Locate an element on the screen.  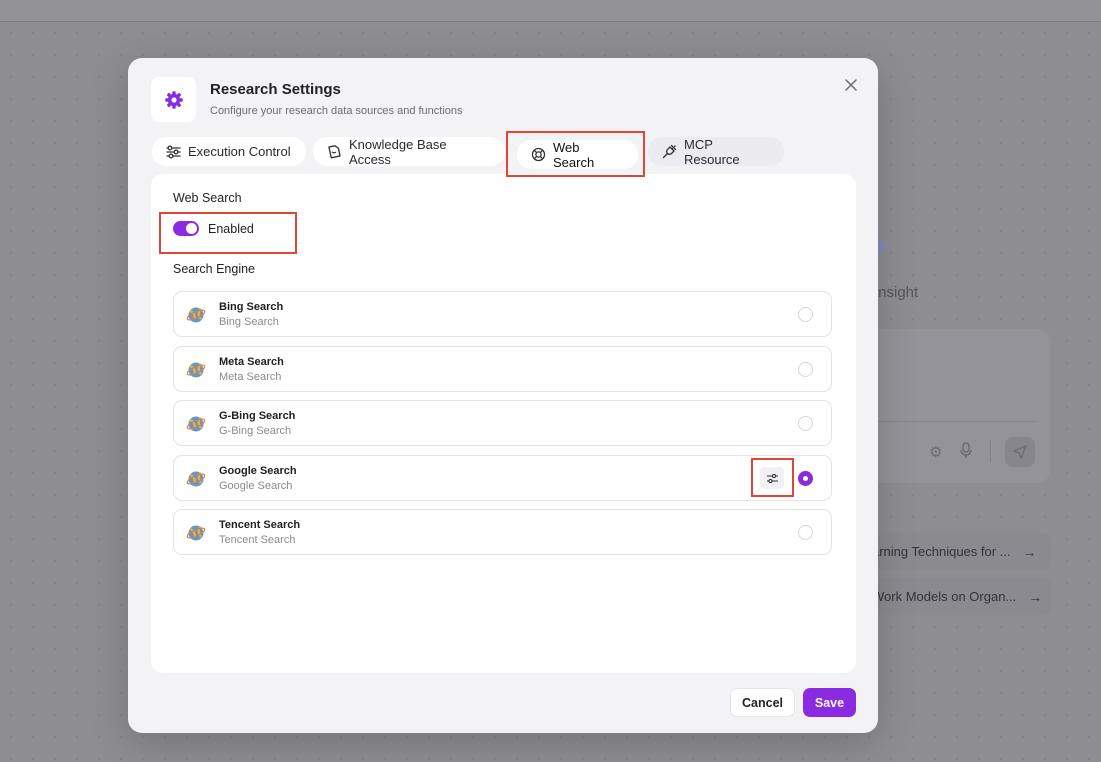
settings-icon: ⚙ is located at coordinates (936, 452).